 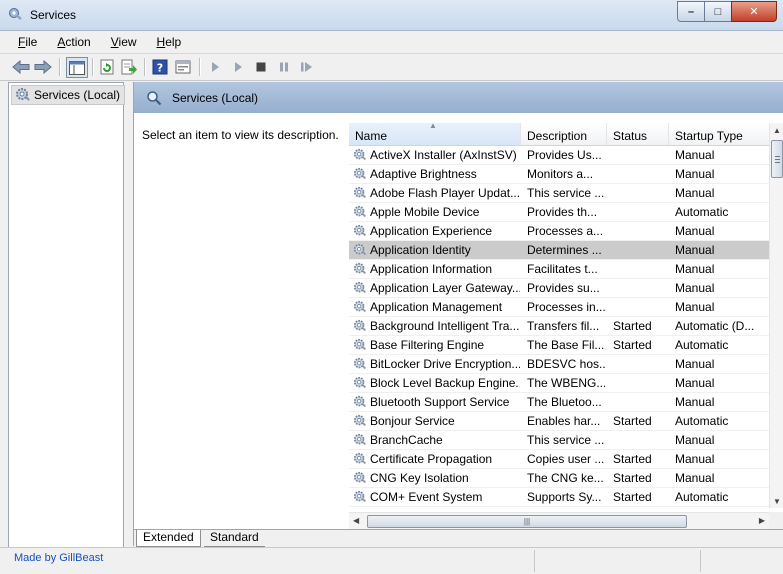 I want to click on scroll-down-icon: ▼, so click(x=777, y=501).